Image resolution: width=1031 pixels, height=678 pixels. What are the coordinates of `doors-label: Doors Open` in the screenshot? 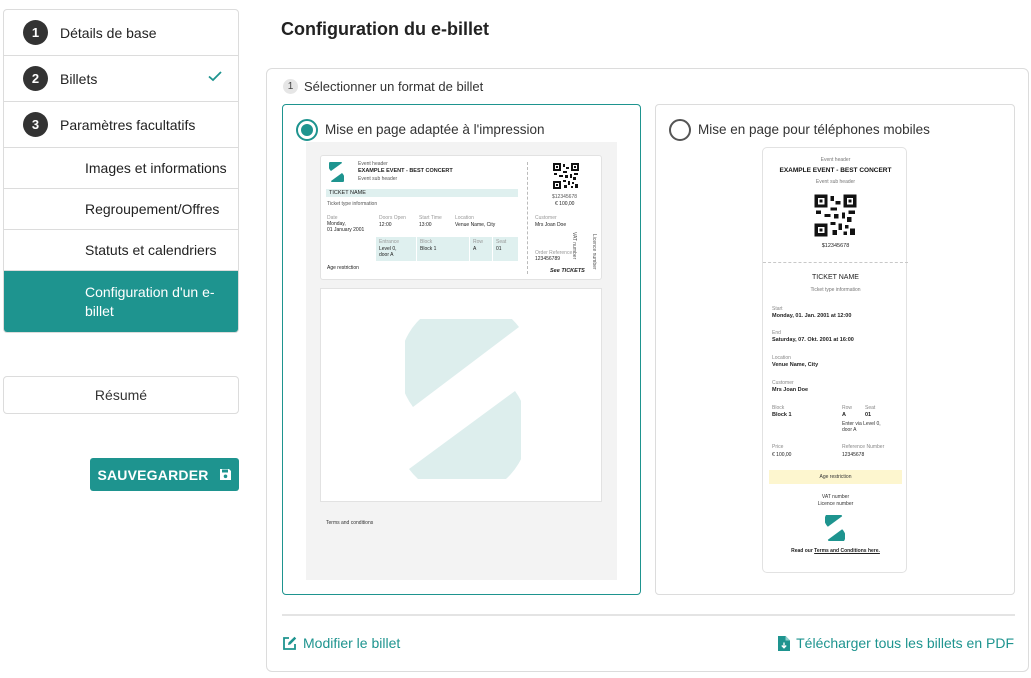 It's located at (392, 218).